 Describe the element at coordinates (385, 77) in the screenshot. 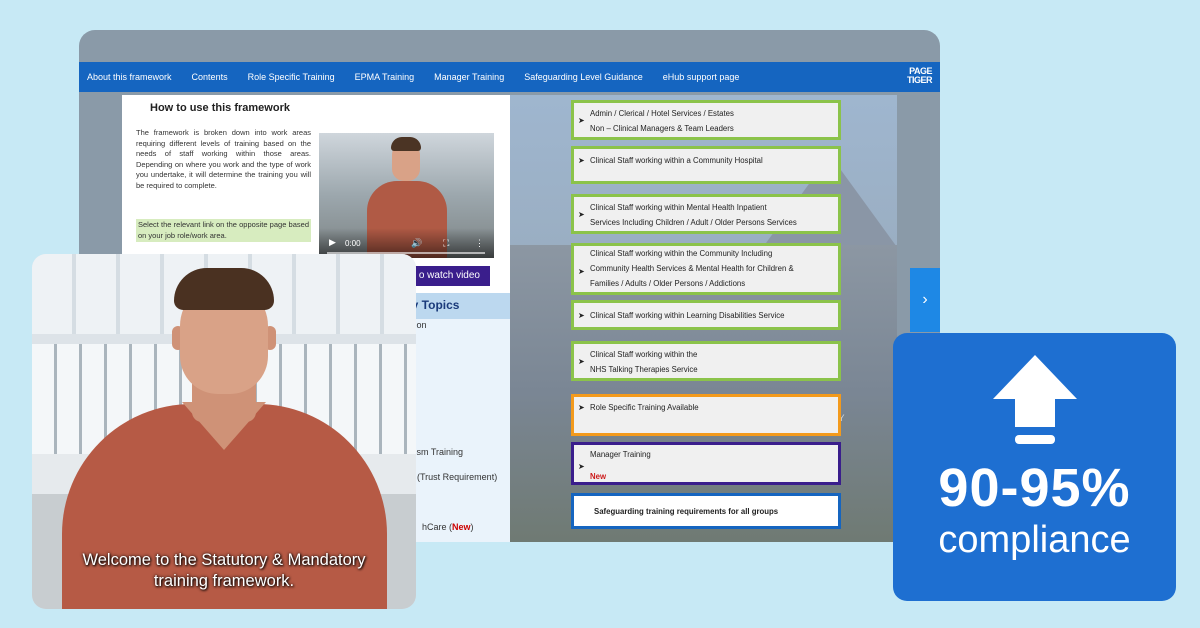

I see `nav-epma: EPMA Training` at that location.